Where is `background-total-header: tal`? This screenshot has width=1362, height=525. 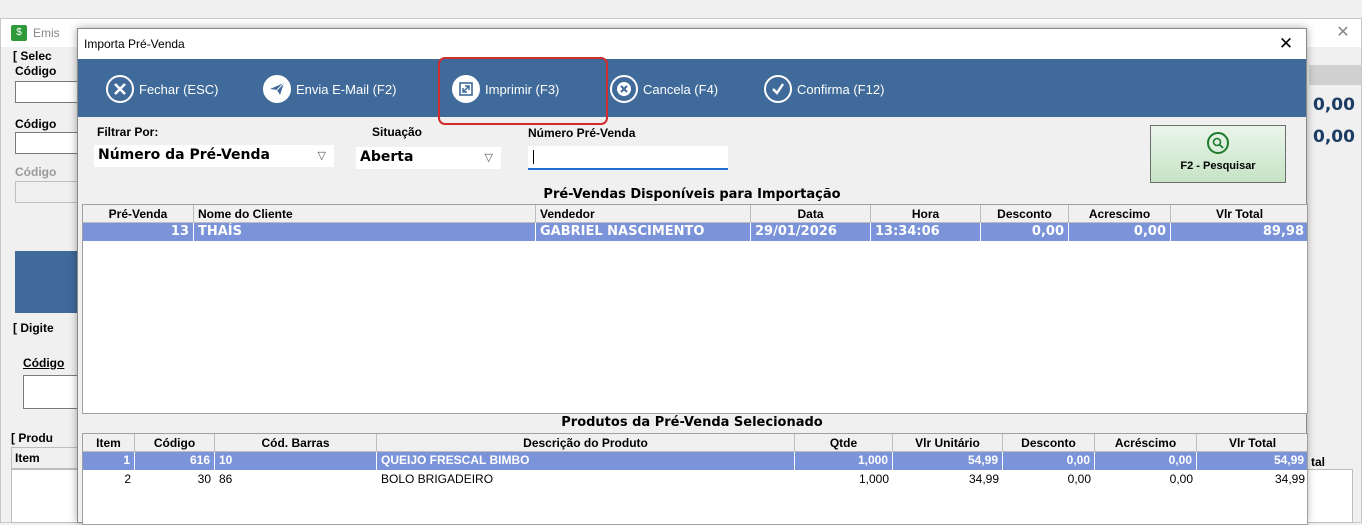 background-total-header: tal is located at coordinates (1318, 462).